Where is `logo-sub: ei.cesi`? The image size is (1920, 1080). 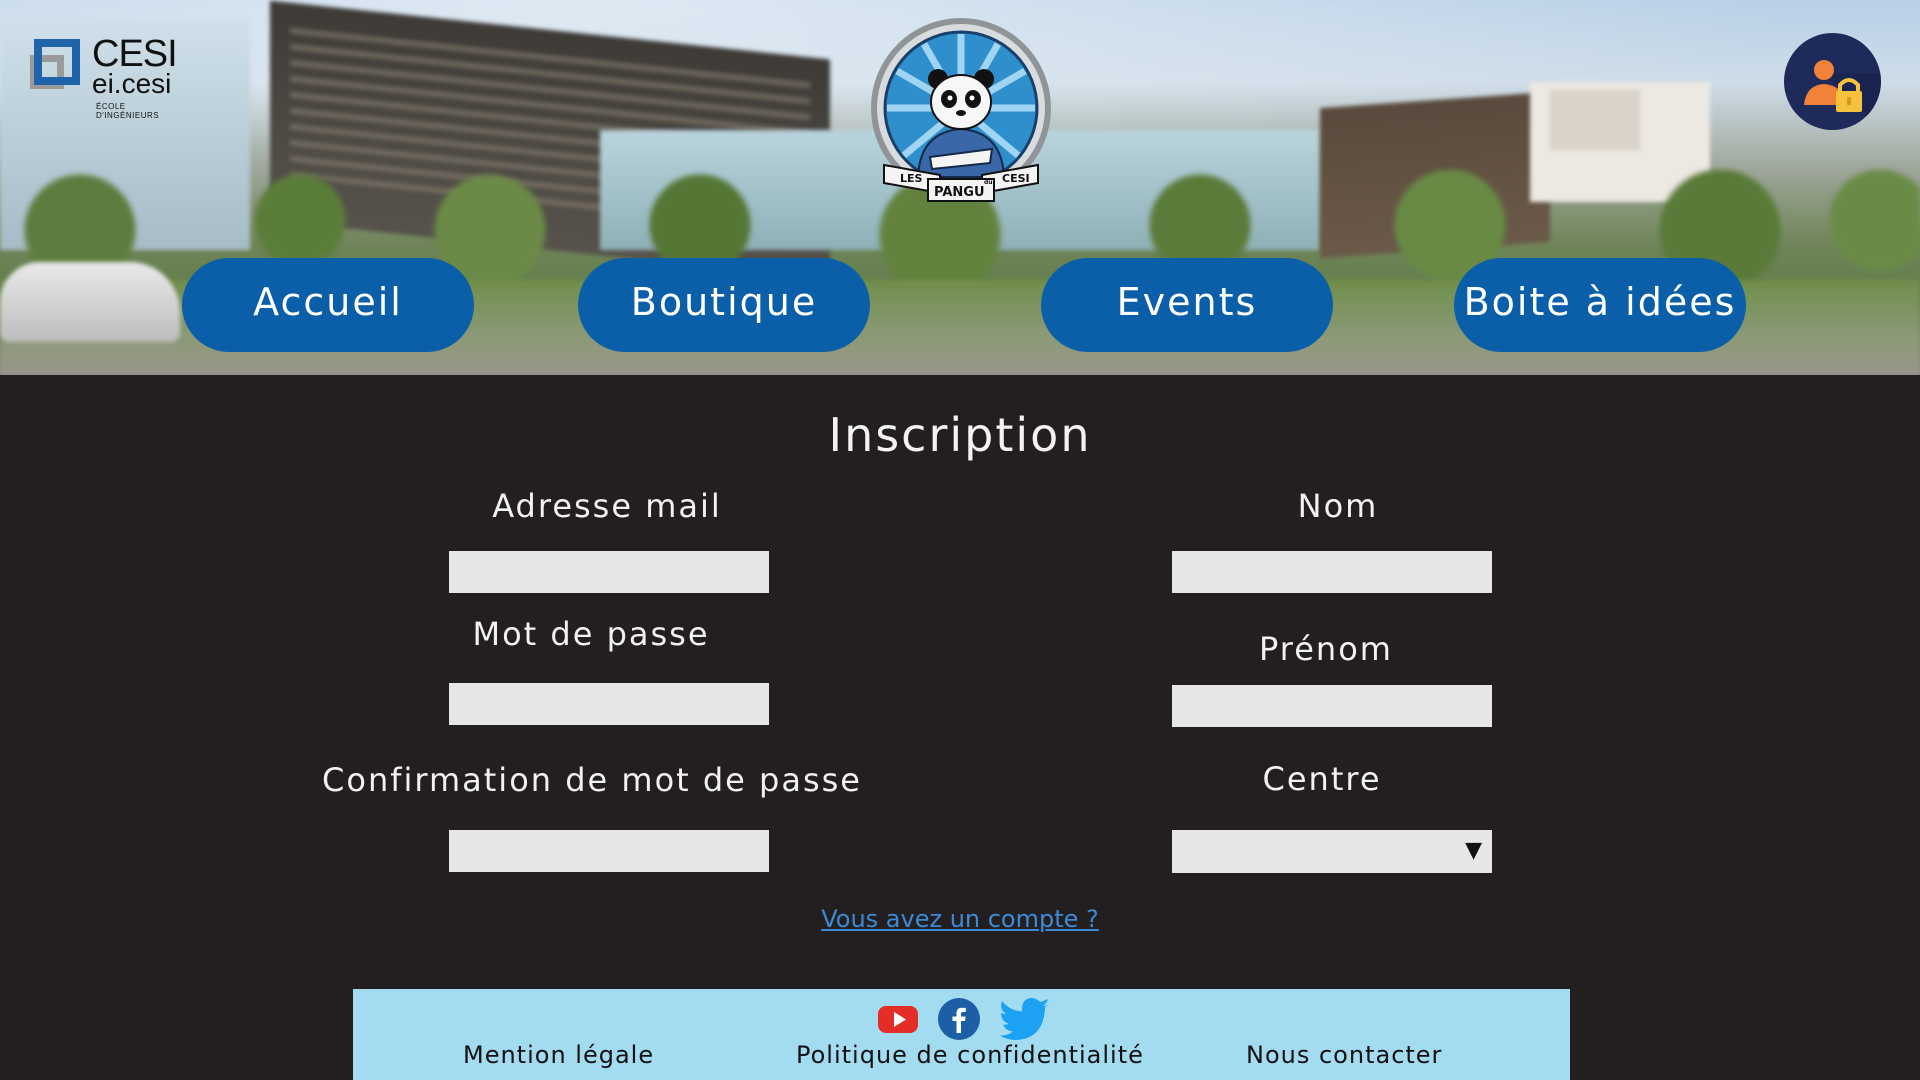
logo-sub: ei.cesi is located at coordinates (132, 83).